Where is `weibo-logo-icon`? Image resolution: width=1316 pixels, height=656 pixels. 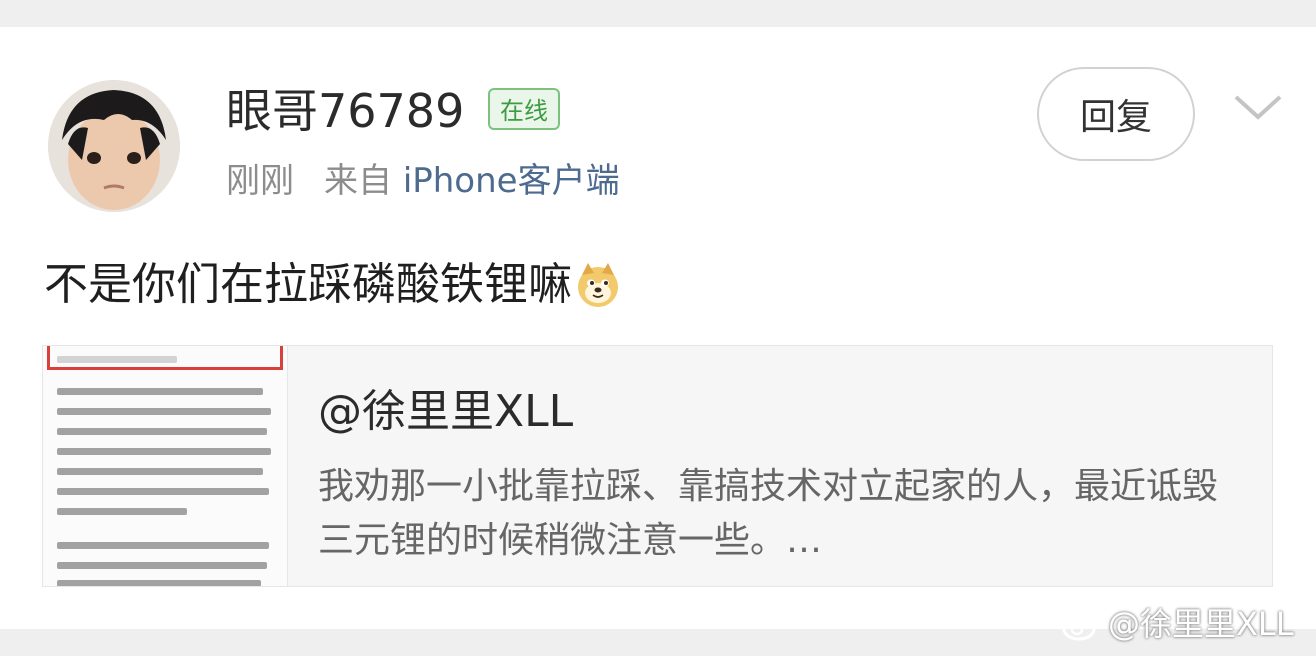
weibo-logo-icon is located at coordinates (1082, 624).